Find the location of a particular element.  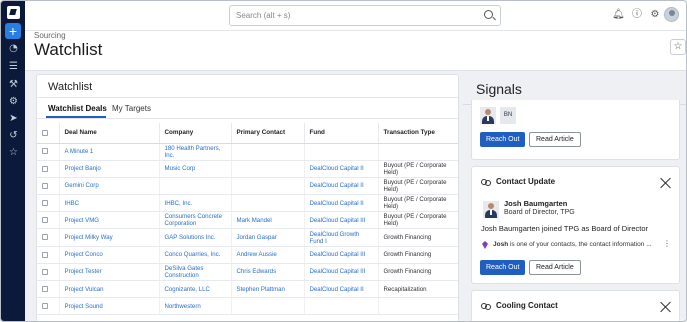

gear-icon: ⚙ is located at coordinates (655, 15).